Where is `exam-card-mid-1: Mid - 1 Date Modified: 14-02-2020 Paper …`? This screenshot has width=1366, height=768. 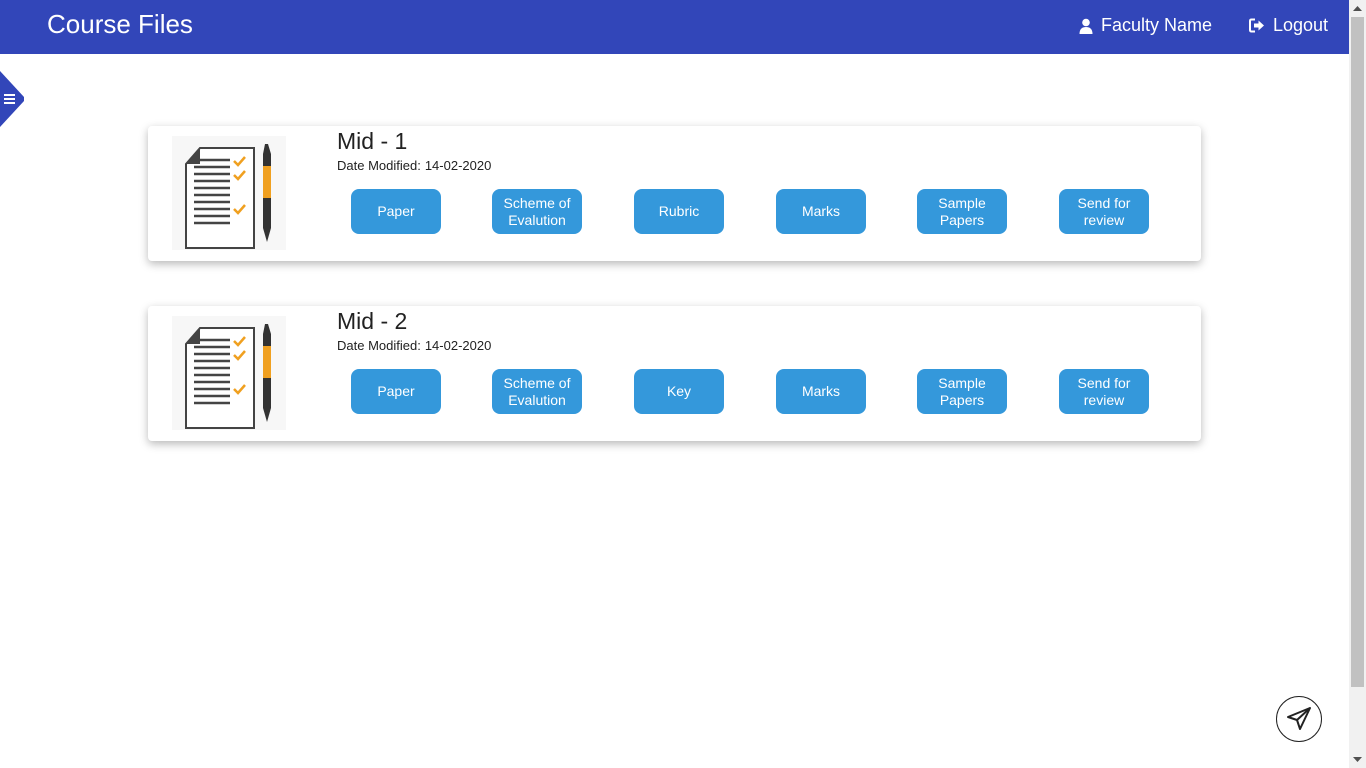 exam-card-mid-1: Mid - 1 Date Modified: 14-02-2020 Paper … is located at coordinates (674, 193).